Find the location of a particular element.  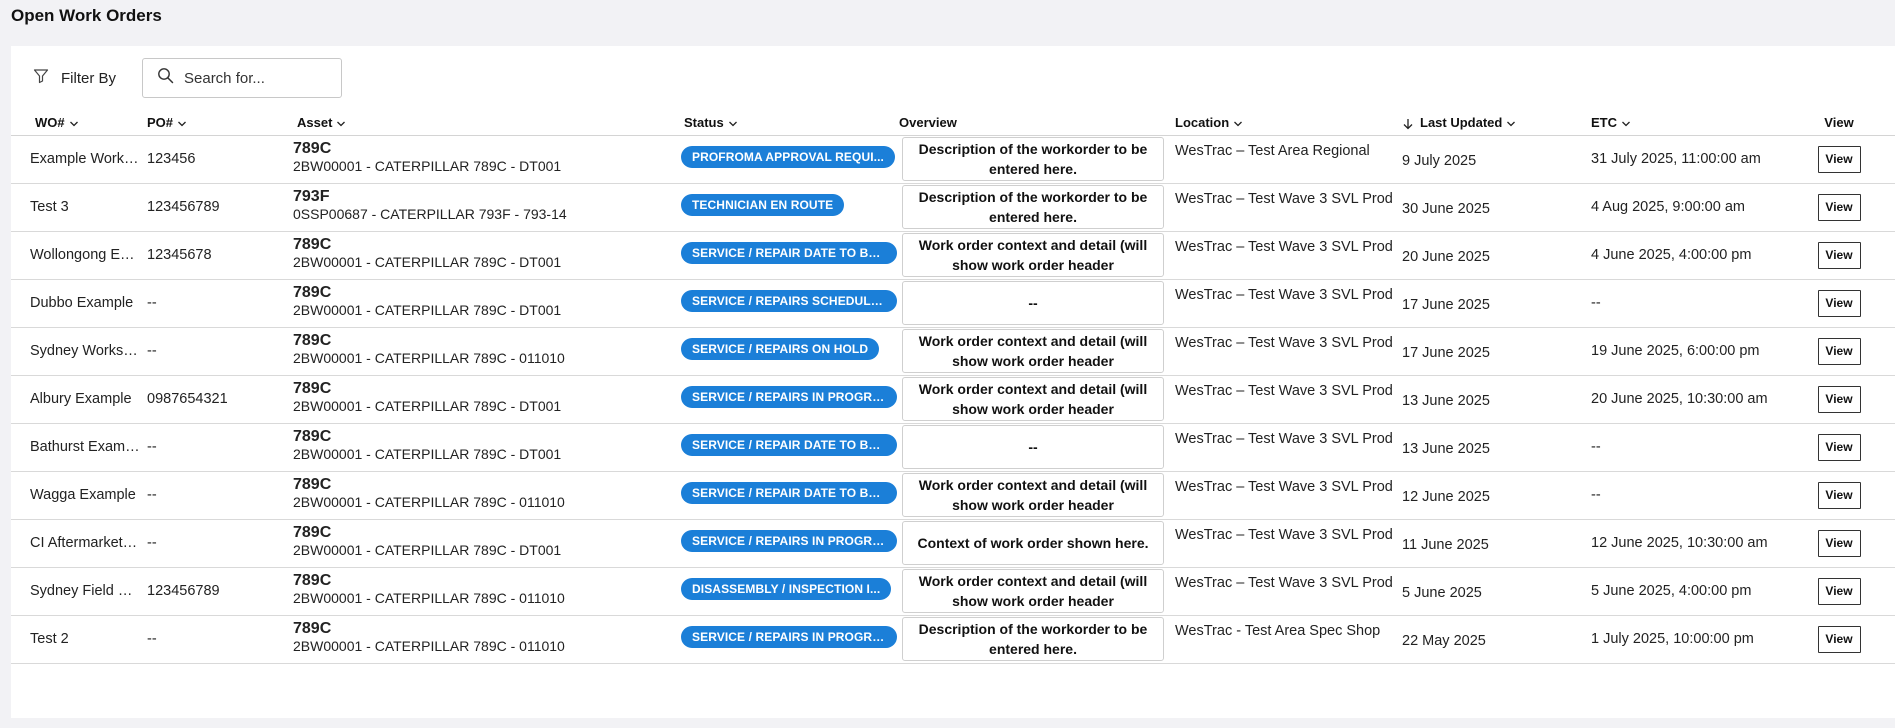

etc-value: 1 July 2025, 10:00:00 pm is located at coordinates (1687, 639).